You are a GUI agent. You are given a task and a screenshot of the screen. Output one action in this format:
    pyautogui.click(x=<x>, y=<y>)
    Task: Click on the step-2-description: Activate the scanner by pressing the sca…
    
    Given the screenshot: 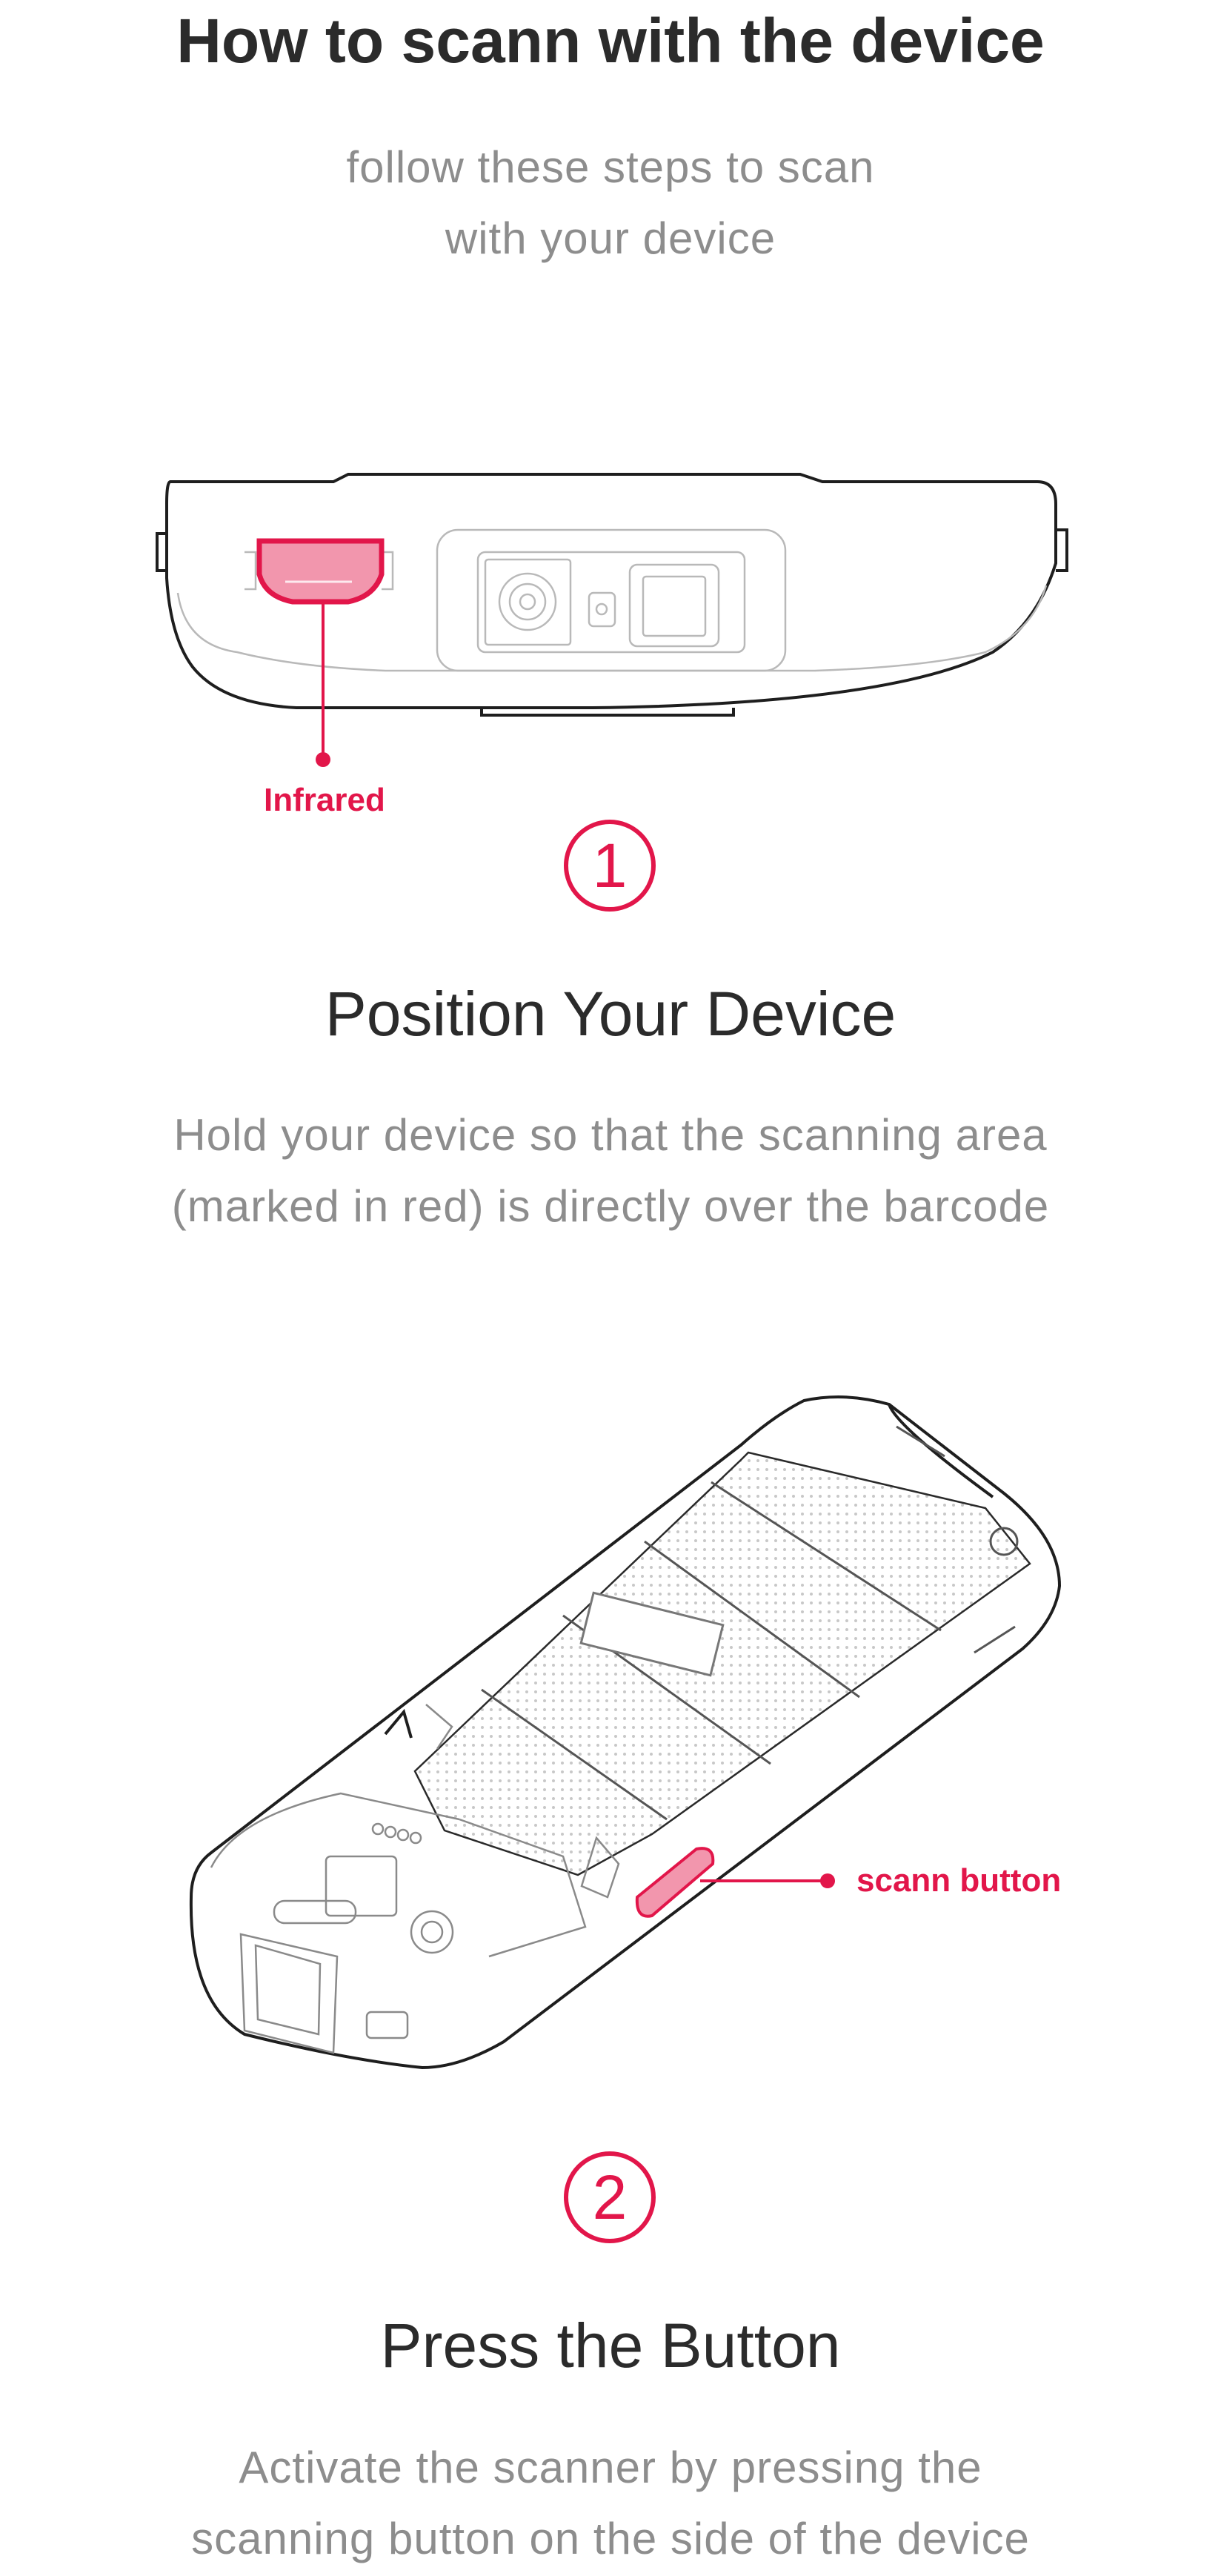 What is the action you would take?
    pyautogui.click(x=610, y=2503)
    